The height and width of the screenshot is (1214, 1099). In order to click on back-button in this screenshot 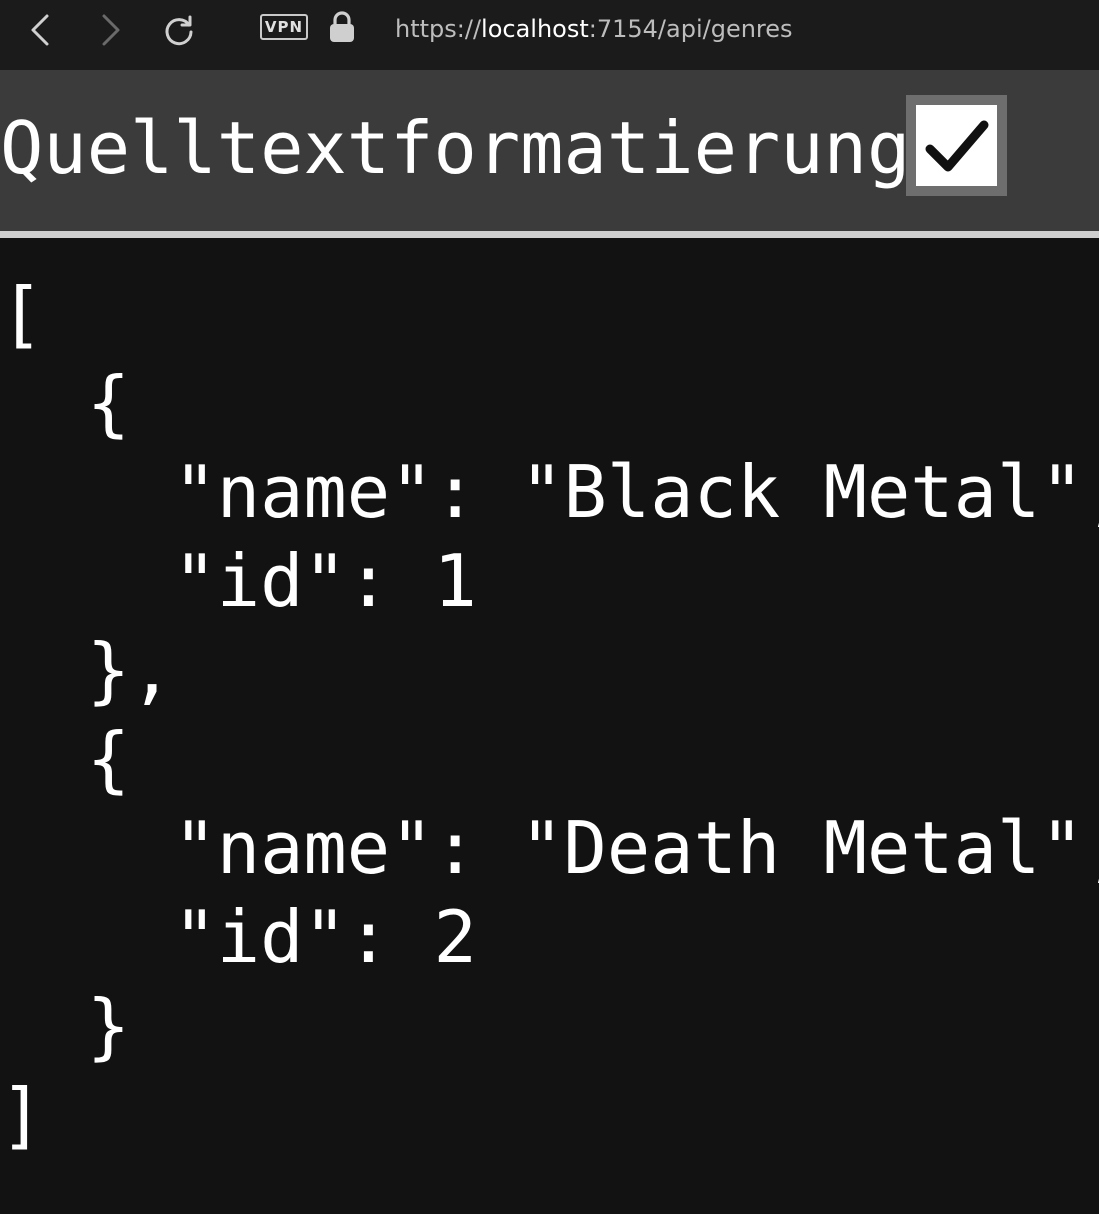, I will do `click(41, 30)`.